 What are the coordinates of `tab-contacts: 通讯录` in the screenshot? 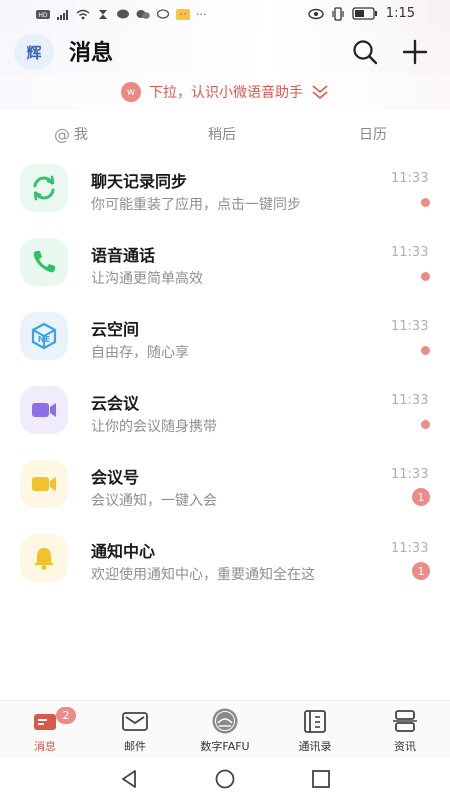 It's located at (315, 730).